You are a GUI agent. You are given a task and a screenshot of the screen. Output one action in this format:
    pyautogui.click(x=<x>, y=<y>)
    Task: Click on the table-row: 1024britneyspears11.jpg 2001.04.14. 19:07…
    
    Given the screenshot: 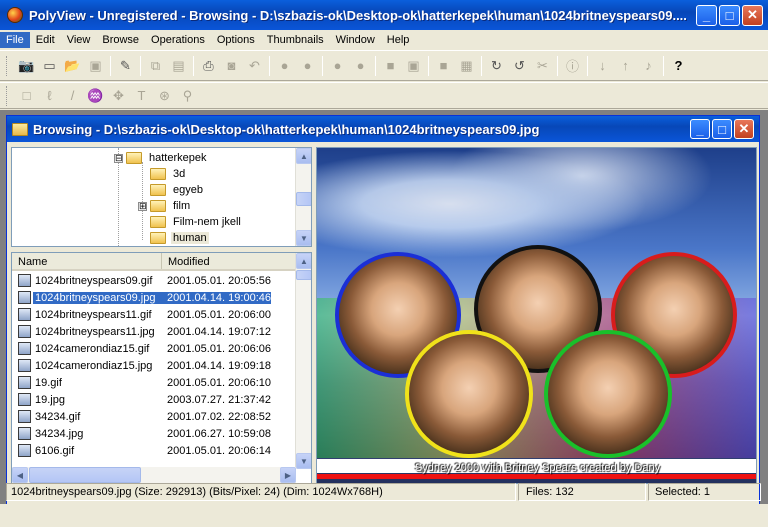 What is the action you would take?
    pyautogui.click(x=154, y=331)
    